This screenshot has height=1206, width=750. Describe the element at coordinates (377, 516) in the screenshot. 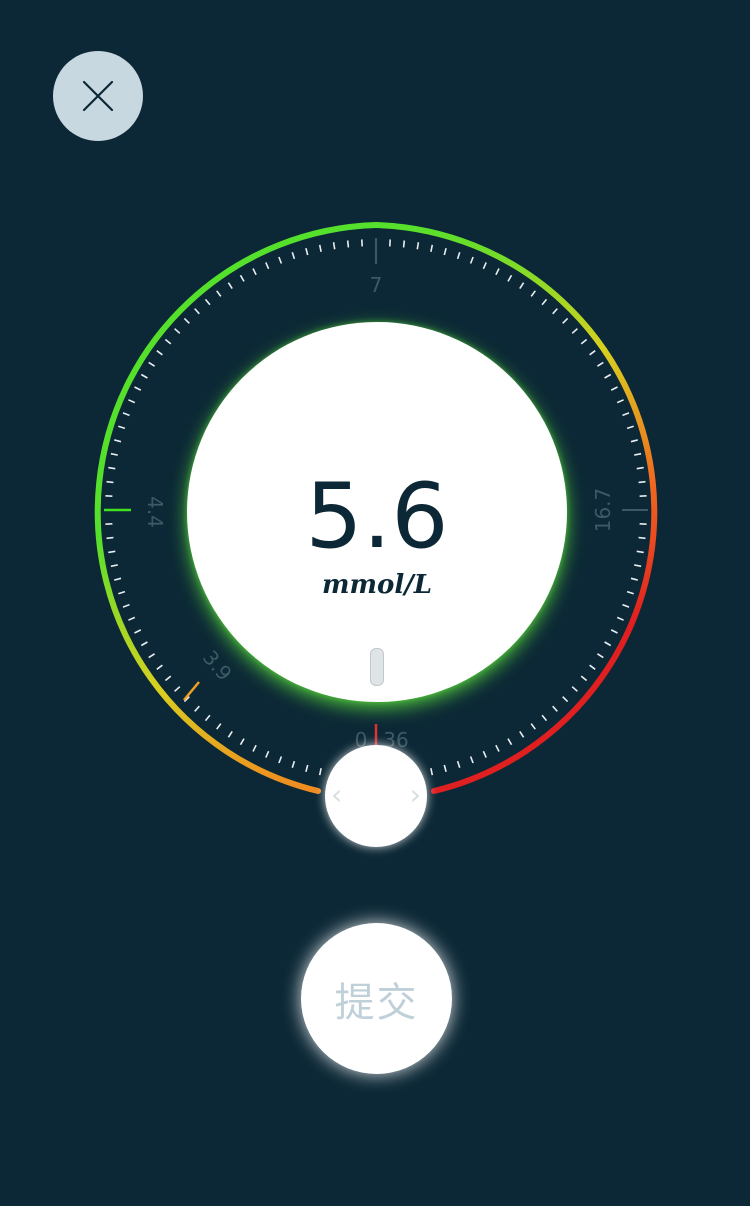

I see `glucose-value: 5.6` at that location.